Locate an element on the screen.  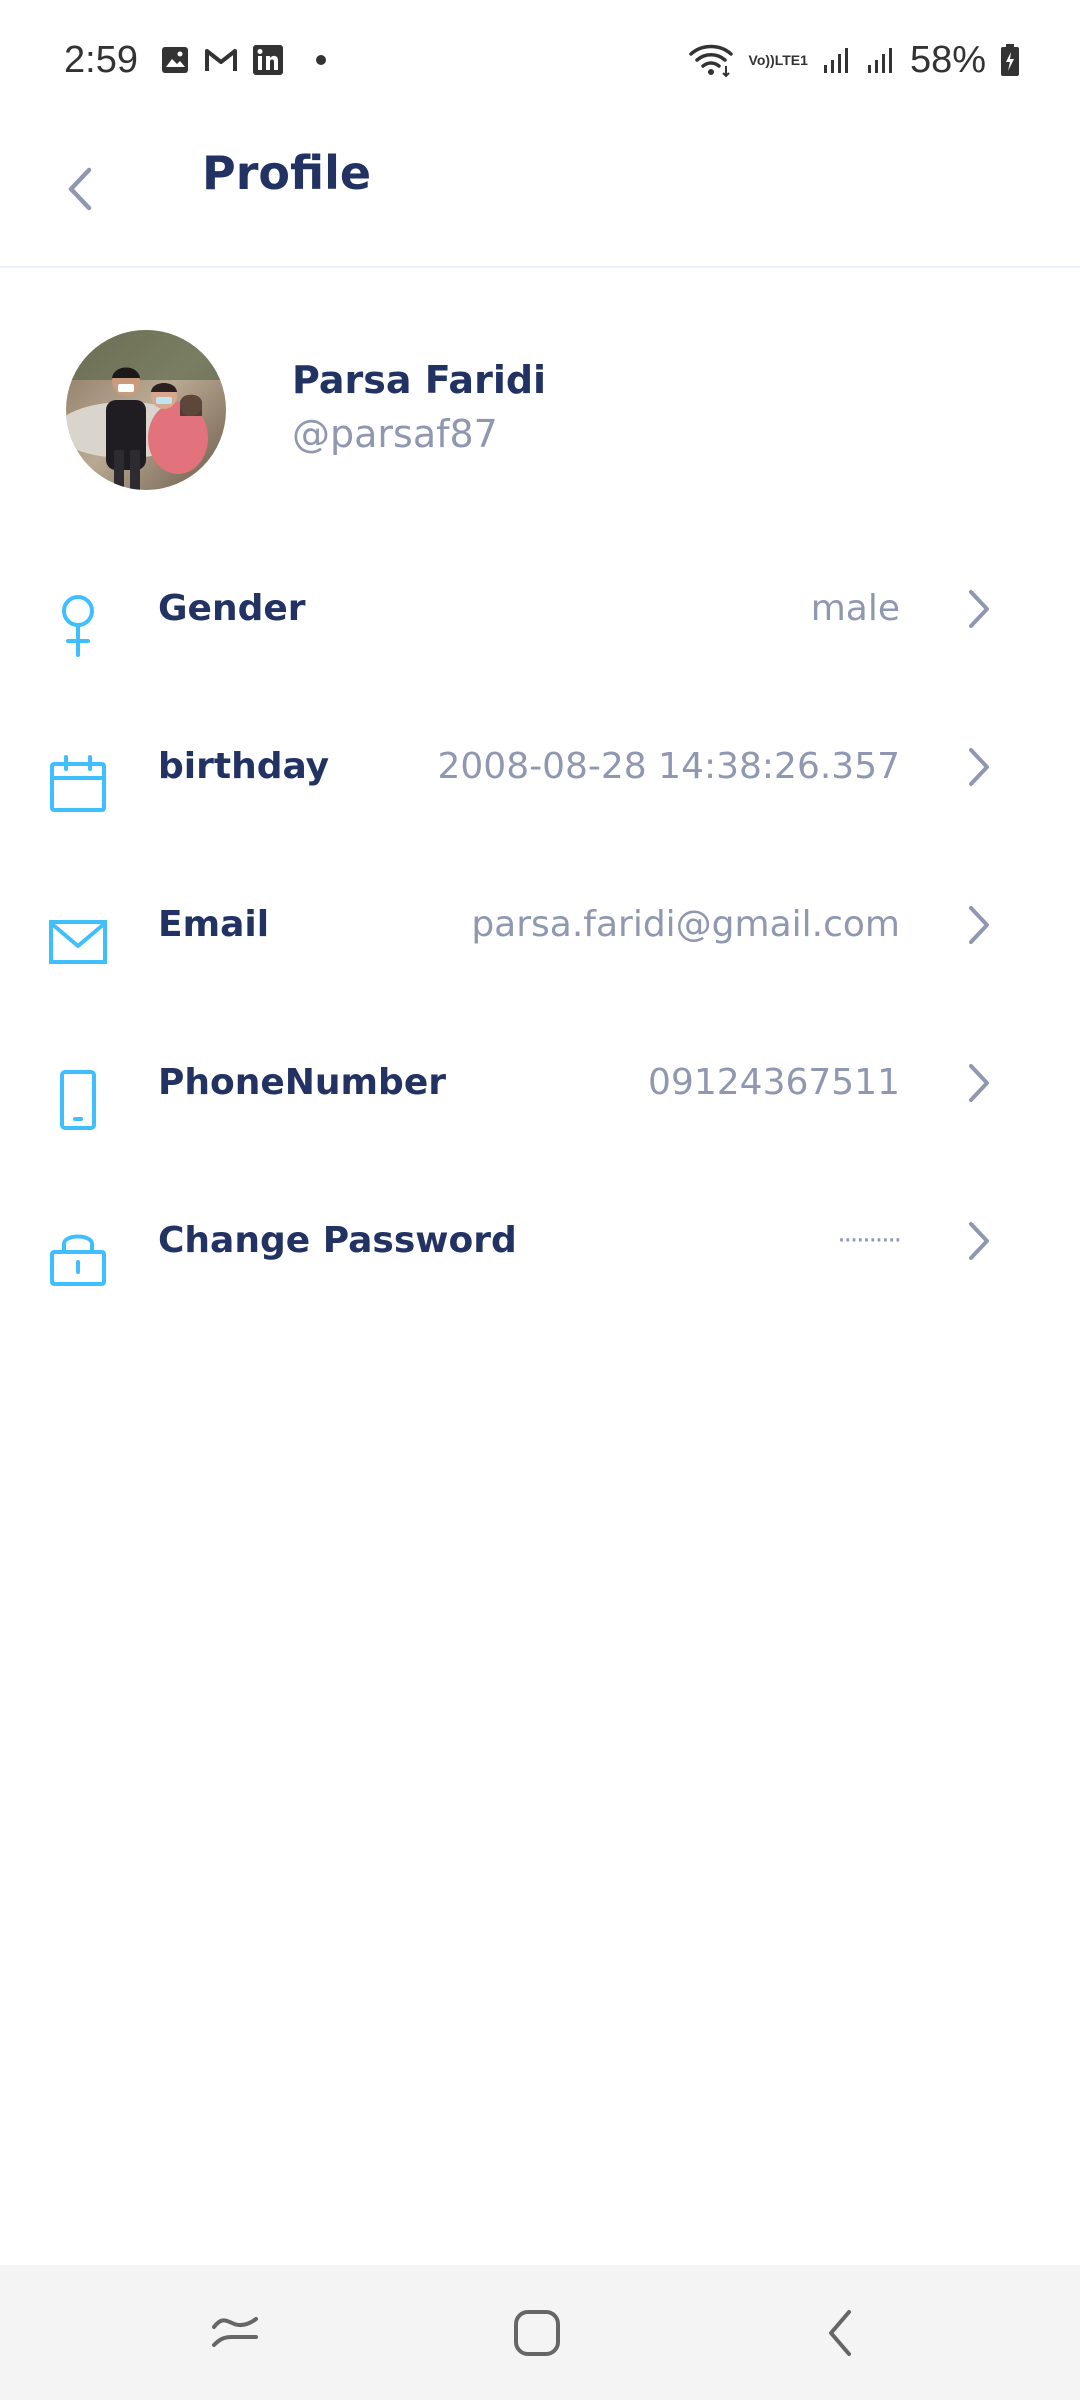
battery-percent: 58% is located at coordinates (947, 59).